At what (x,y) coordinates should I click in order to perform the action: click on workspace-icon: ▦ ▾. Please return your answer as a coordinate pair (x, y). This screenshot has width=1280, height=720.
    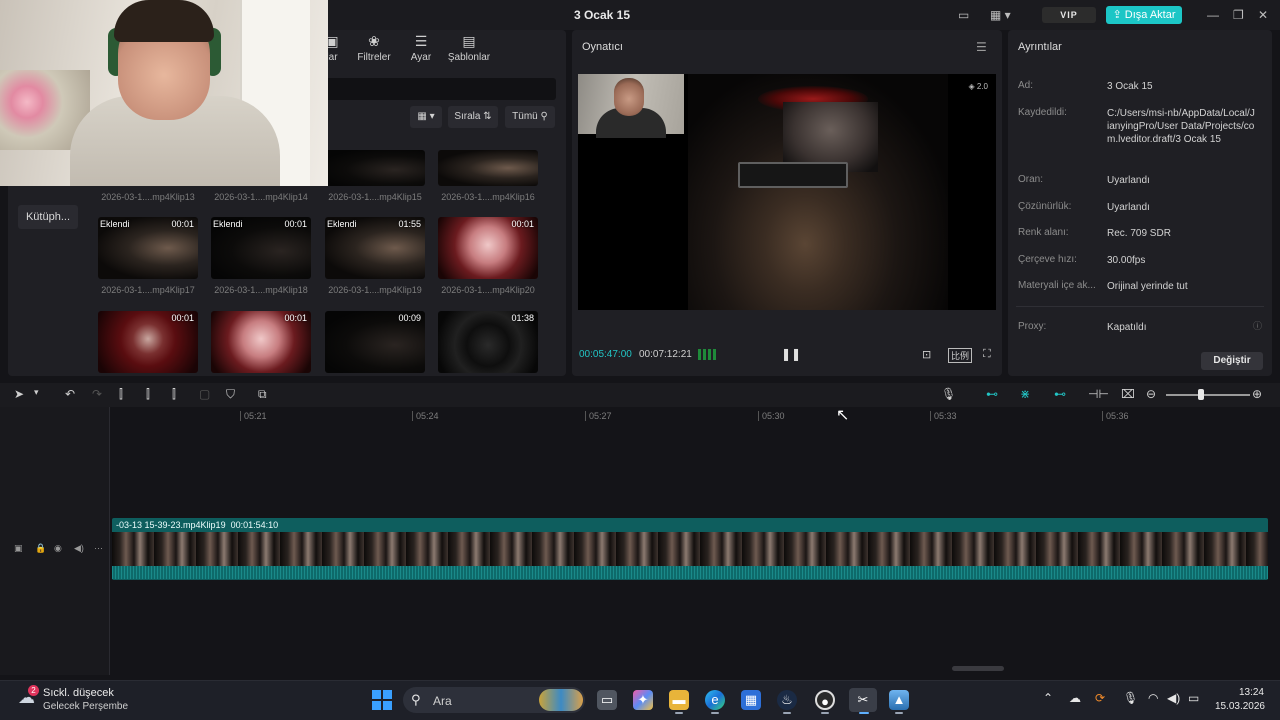
    Looking at the image, I should click on (1000, 15).